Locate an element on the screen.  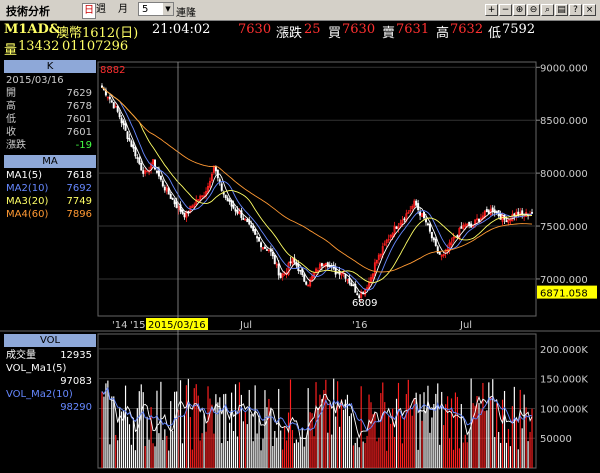
x-tick-label: '16 is located at coordinates (359, 325).